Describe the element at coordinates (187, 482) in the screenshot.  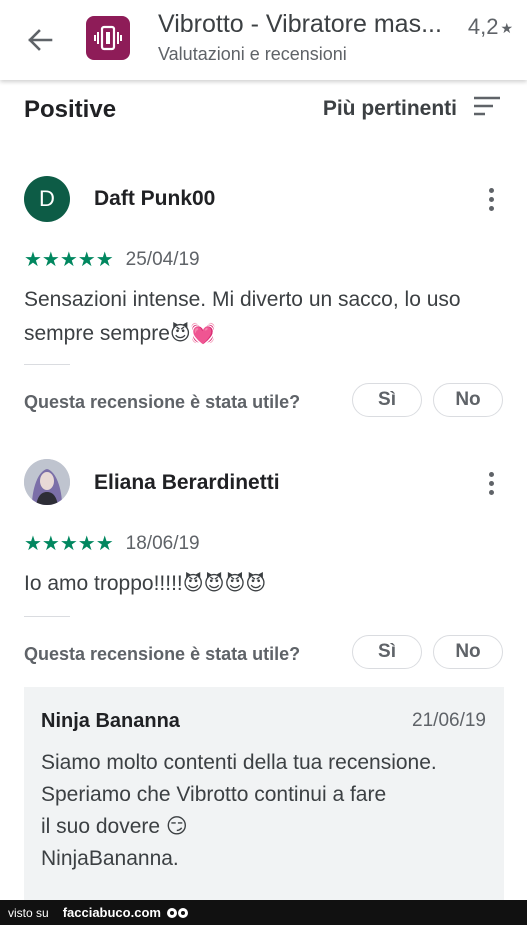
I see `review-author: Eliana Berardinetti` at that location.